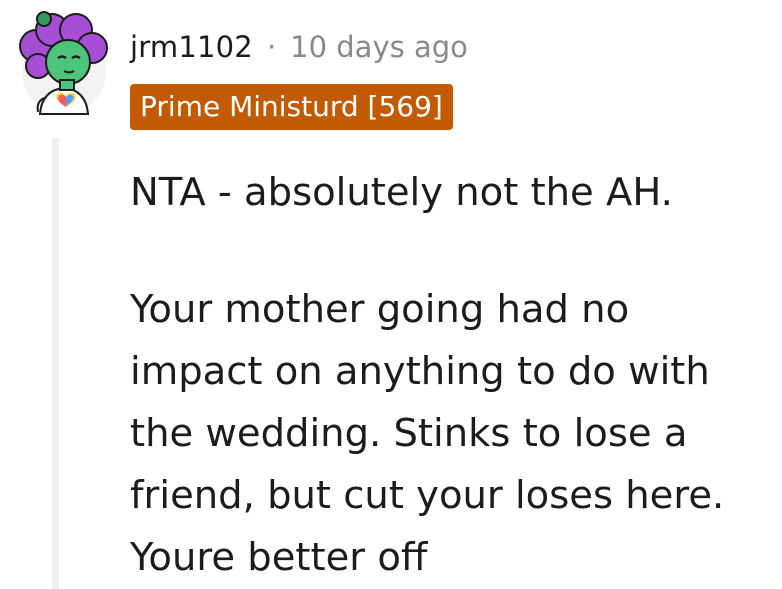 This screenshot has width=782, height=589. Describe the element at coordinates (63, 63) in the screenshot. I see `snoo-avatar-icon` at that location.